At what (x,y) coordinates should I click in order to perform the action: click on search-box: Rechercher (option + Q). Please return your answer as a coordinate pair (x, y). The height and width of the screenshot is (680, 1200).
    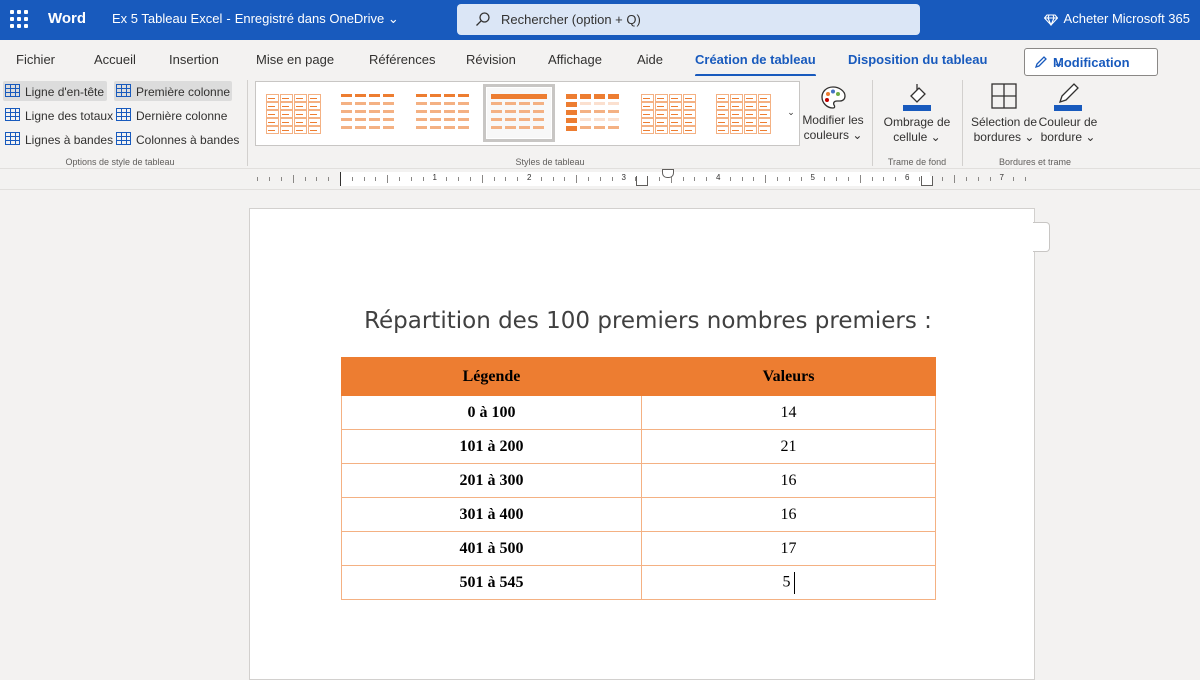
    Looking at the image, I should click on (688, 19).